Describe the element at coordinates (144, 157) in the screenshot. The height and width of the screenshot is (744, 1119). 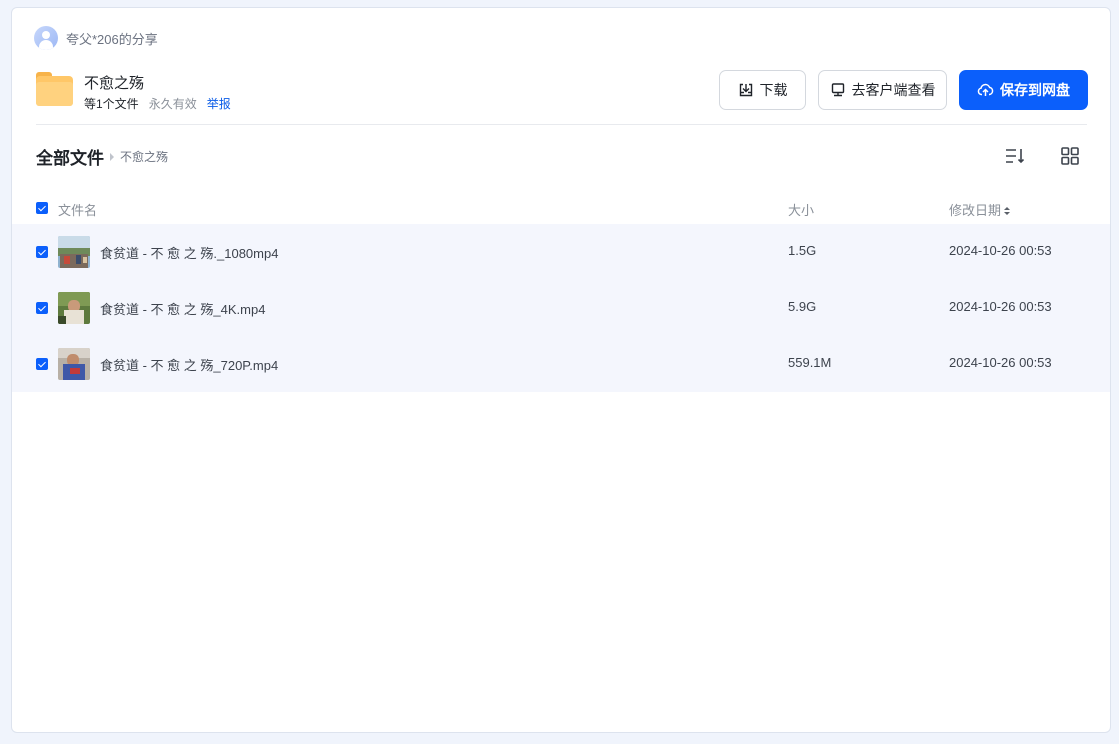
I see `breadcrumb-current: 不愈之殇` at that location.